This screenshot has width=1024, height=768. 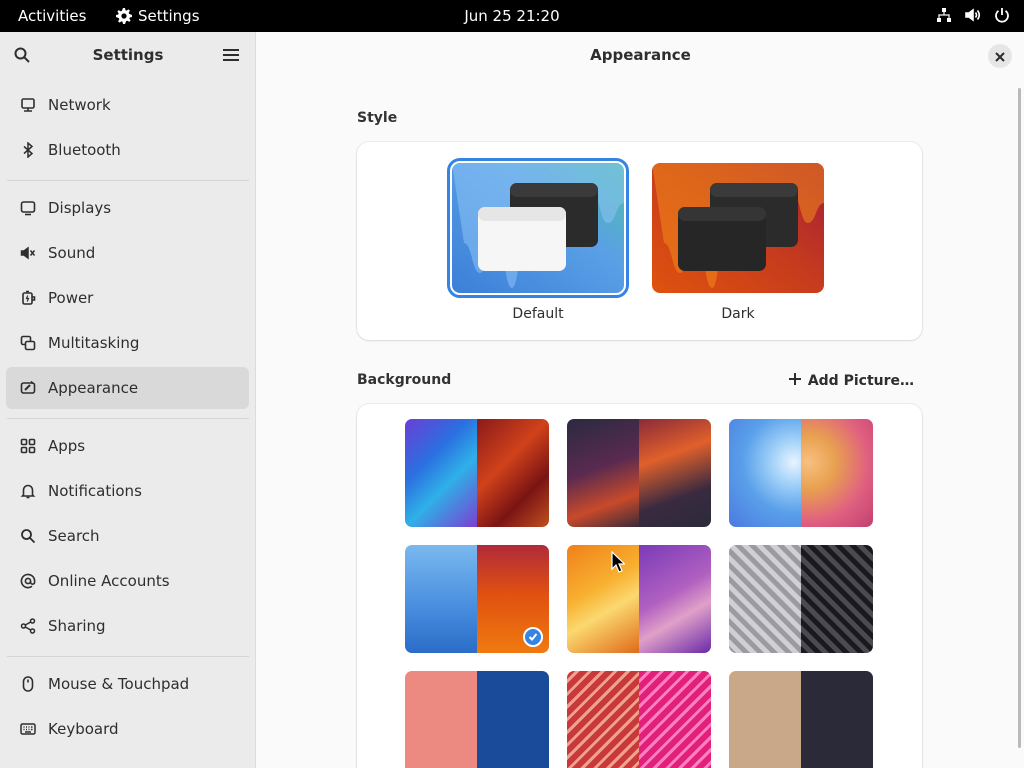 I want to click on apps-icon, so click(x=28, y=446).